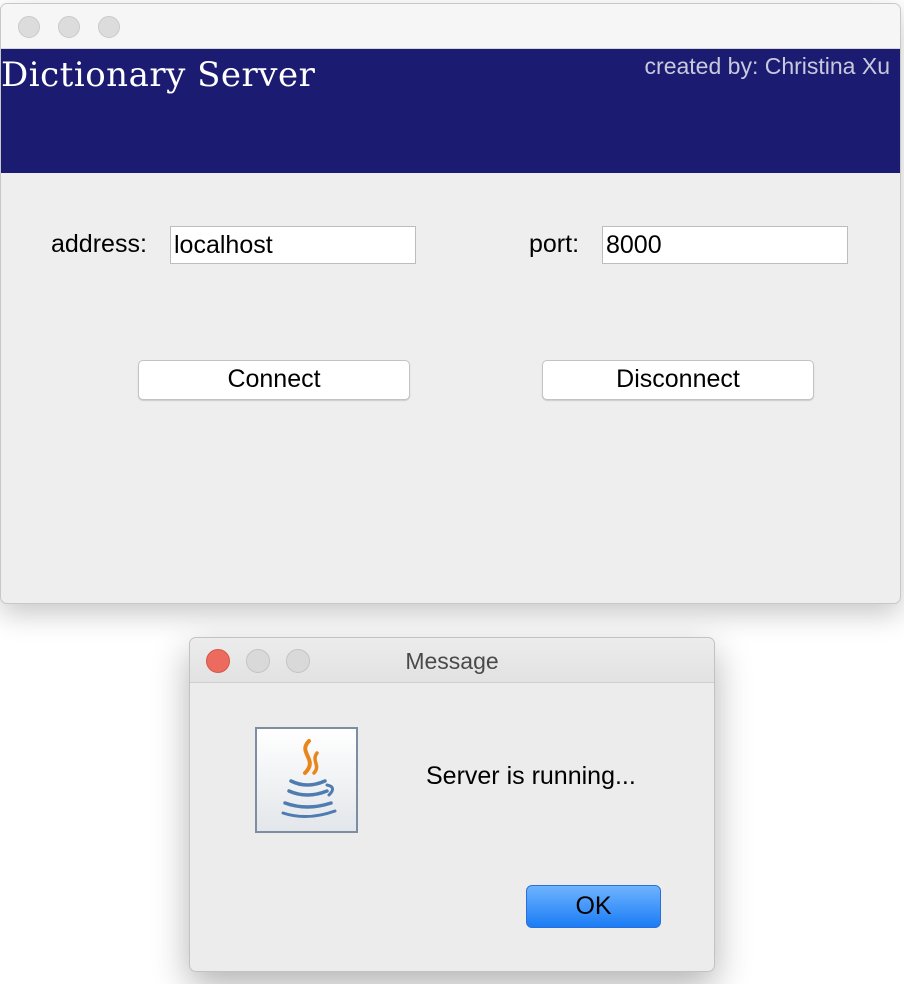 The height and width of the screenshot is (984, 904). I want to click on address-input, so click(293, 245).